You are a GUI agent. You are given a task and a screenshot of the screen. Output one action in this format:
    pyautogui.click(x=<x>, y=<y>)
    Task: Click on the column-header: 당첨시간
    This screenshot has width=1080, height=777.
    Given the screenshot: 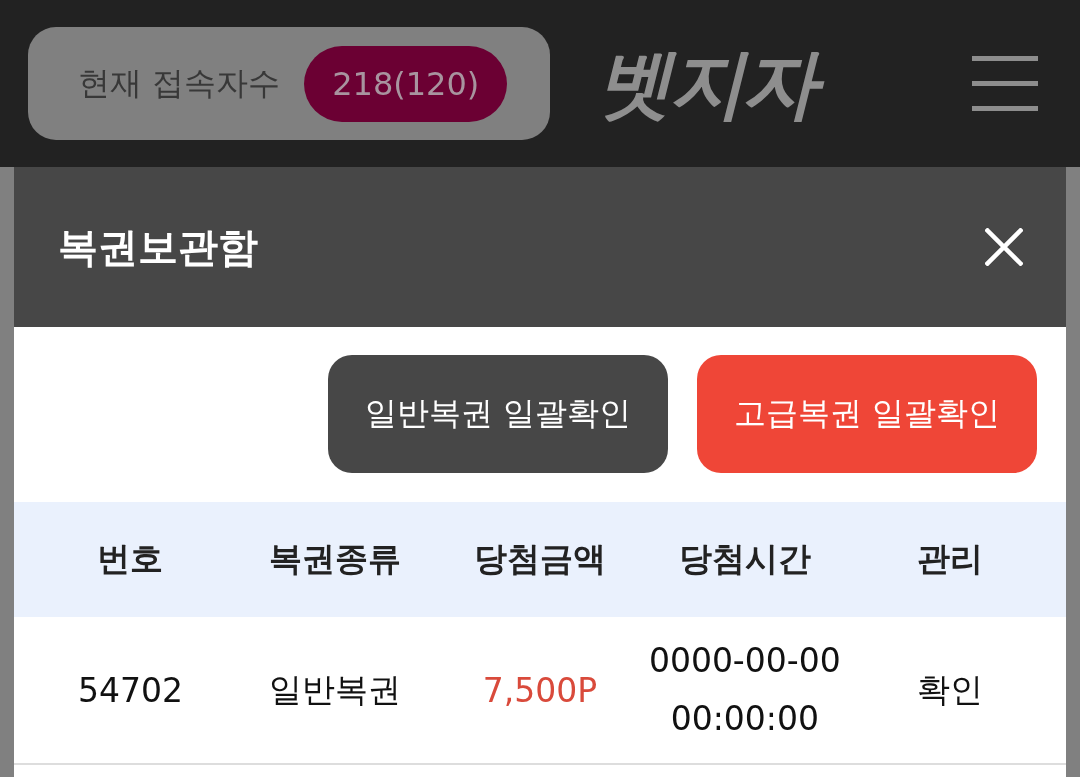 What is the action you would take?
    pyautogui.click(x=744, y=559)
    